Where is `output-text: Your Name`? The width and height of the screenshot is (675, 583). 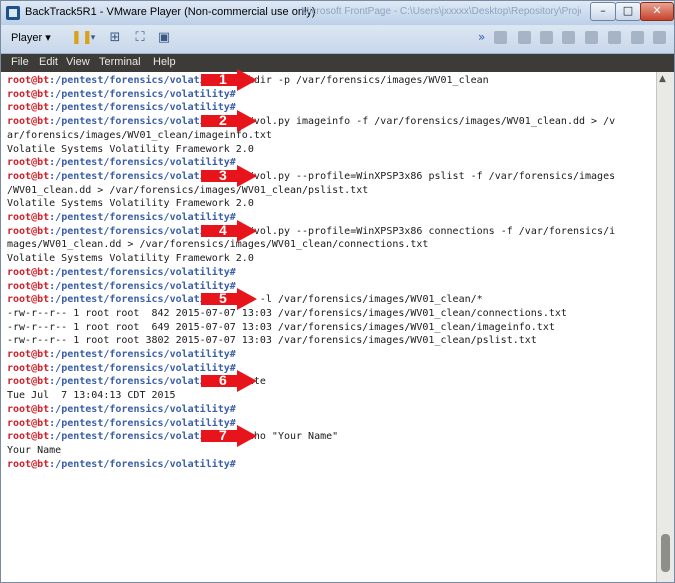
output-text: Your Name is located at coordinates (34, 450).